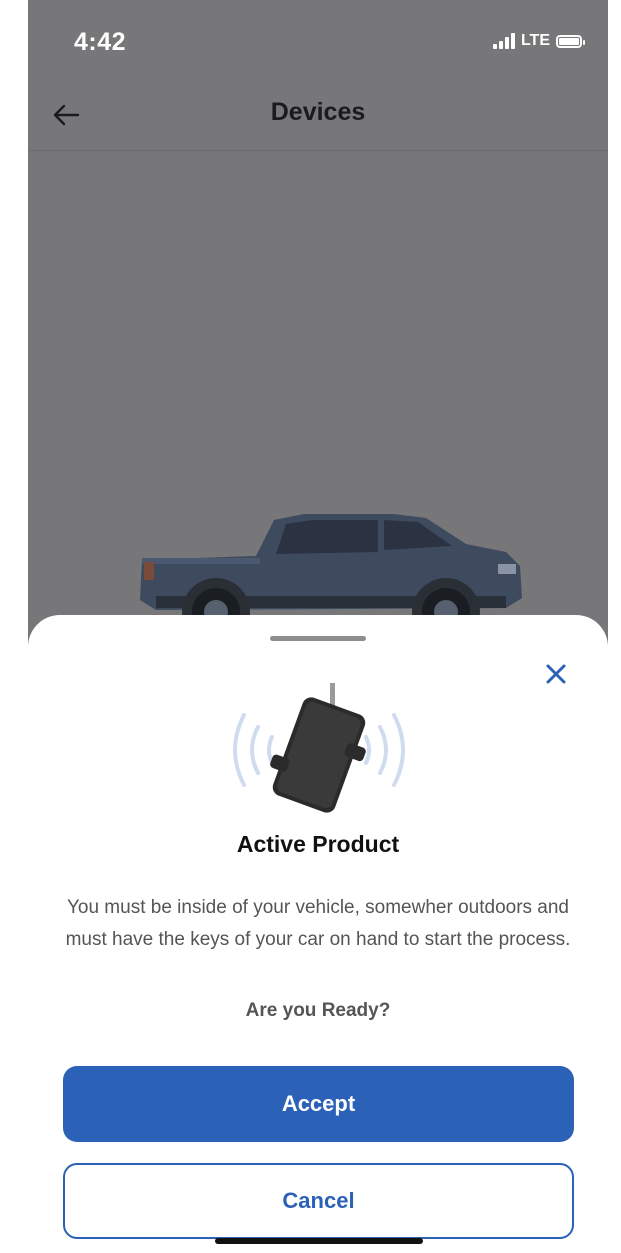 The width and height of the screenshot is (621, 1253). I want to click on nav-bar: Devices, so click(318, 115).